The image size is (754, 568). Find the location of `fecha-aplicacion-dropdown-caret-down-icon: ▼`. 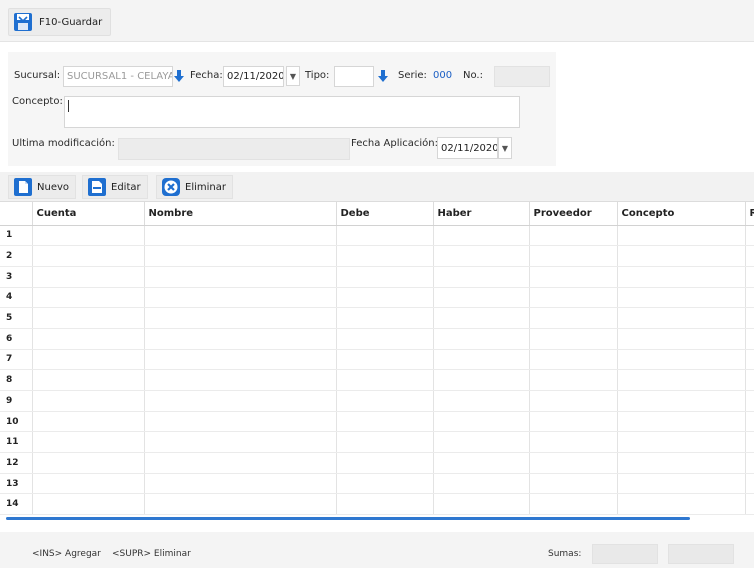

fecha-aplicacion-dropdown-caret-down-icon: ▼ is located at coordinates (505, 148).